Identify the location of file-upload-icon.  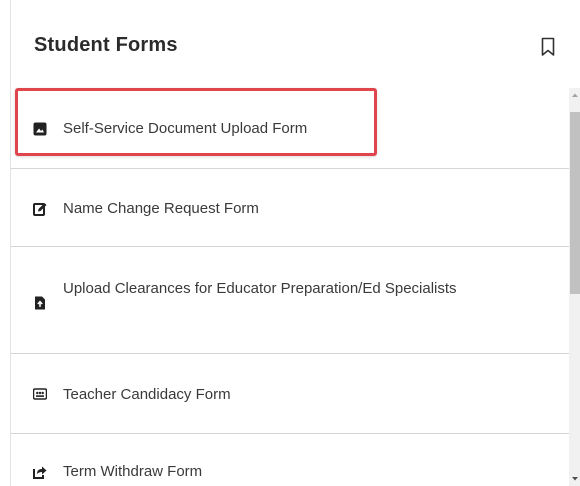
(40, 303).